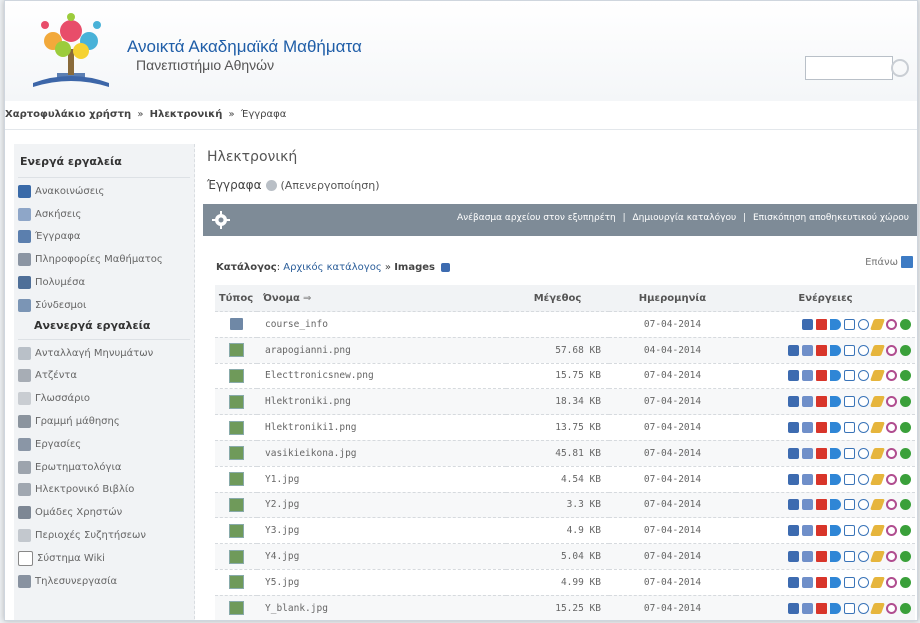 Image resolution: width=920 pixels, height=623 pixels. Describe the element at coordinates (104, 237) in the screenshot. I see `active-item: Έγγραφα` at that location.